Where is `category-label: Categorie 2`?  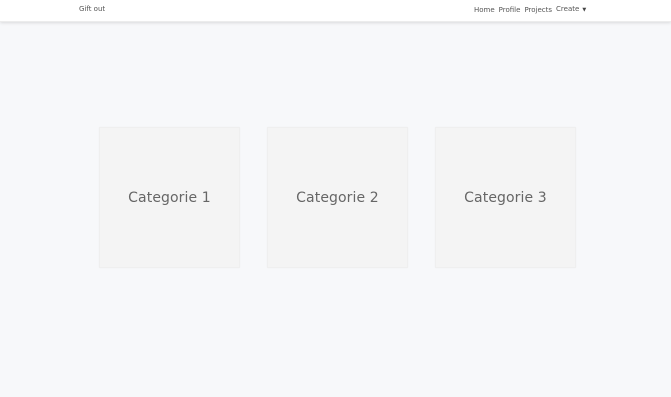
category-label: Categorie 2 is located at coordinates (337, 197).